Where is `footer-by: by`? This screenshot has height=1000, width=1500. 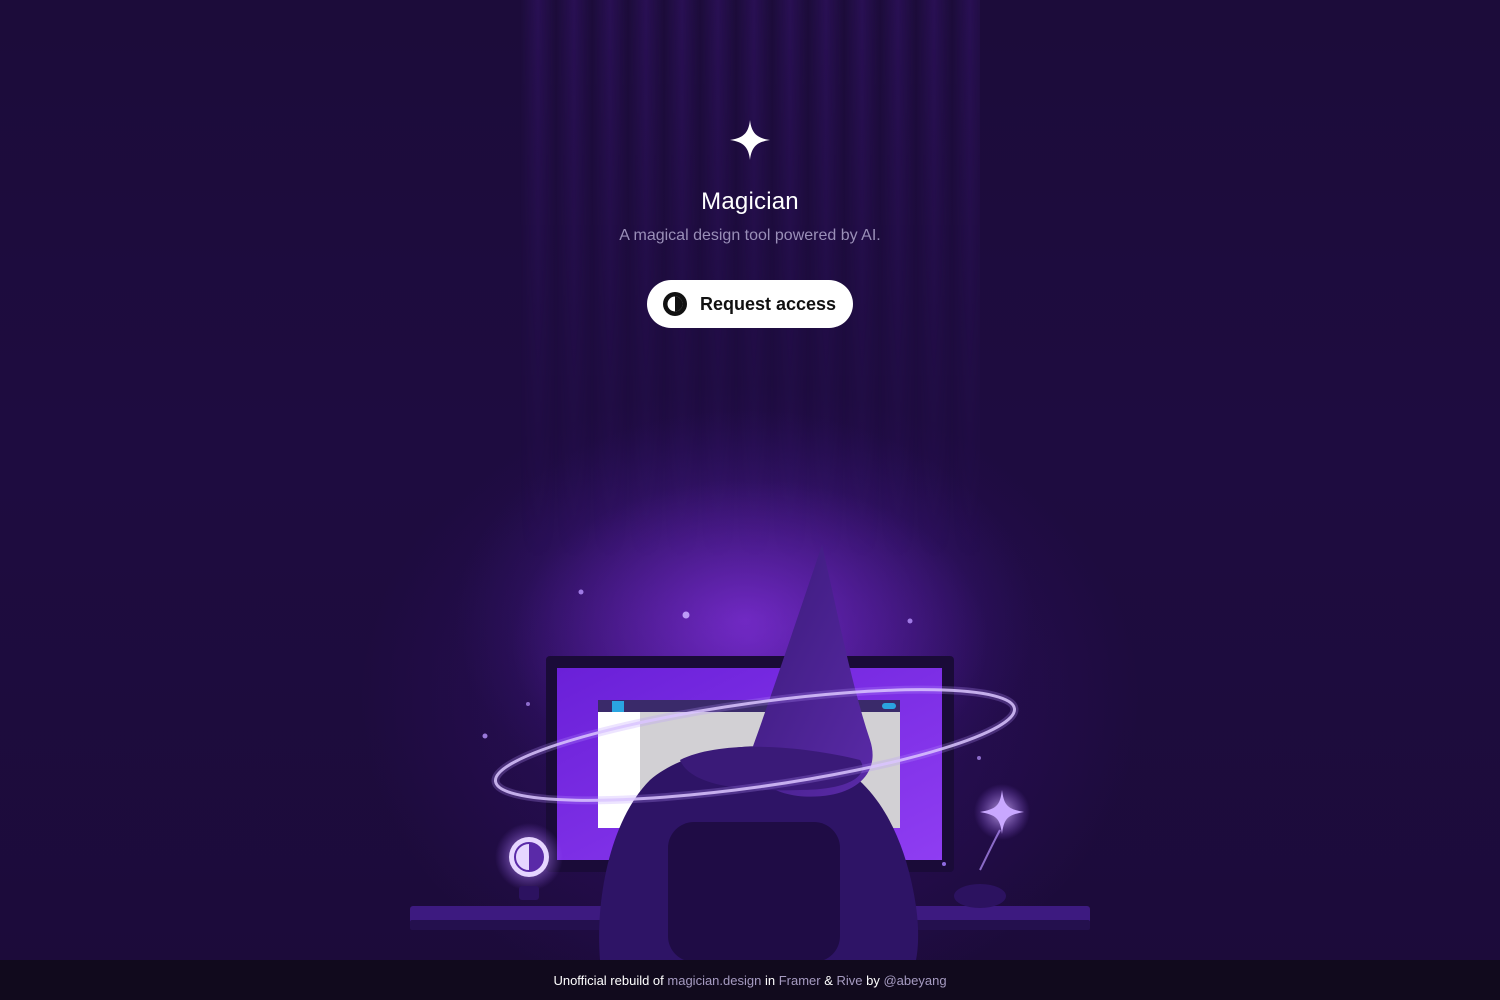 footer-by: by is located at coordinates (873, 980).